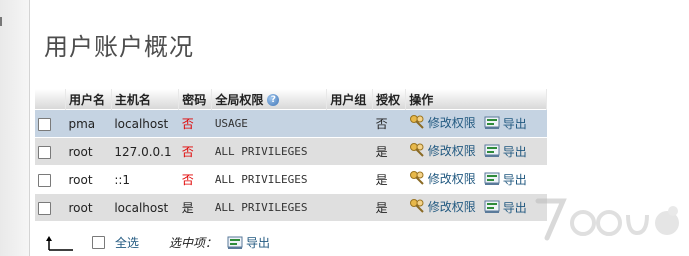  What do you see at coordinates (127, 242) in the screenshot?
I see `select-all-label: 全选` at bounding box center [127, 242].